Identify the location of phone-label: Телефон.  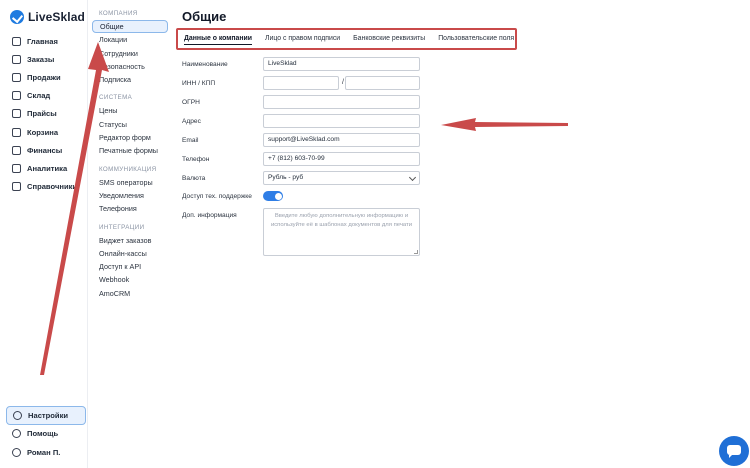
(196, 159).